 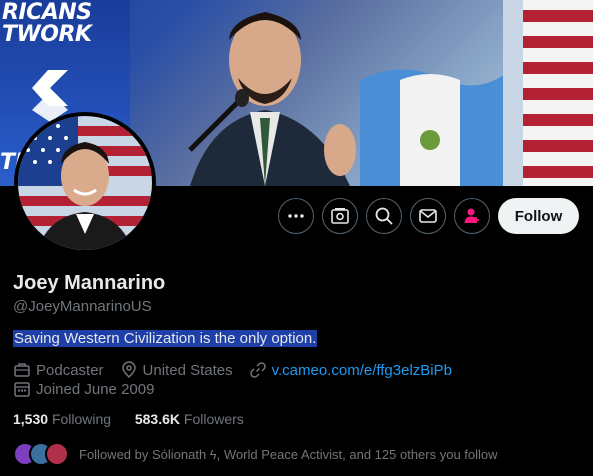 What do you see at coordinates (89, 283) in the screenshot?
I see `profile-name: Joey Mannarino` at bounding box center [89, 283].